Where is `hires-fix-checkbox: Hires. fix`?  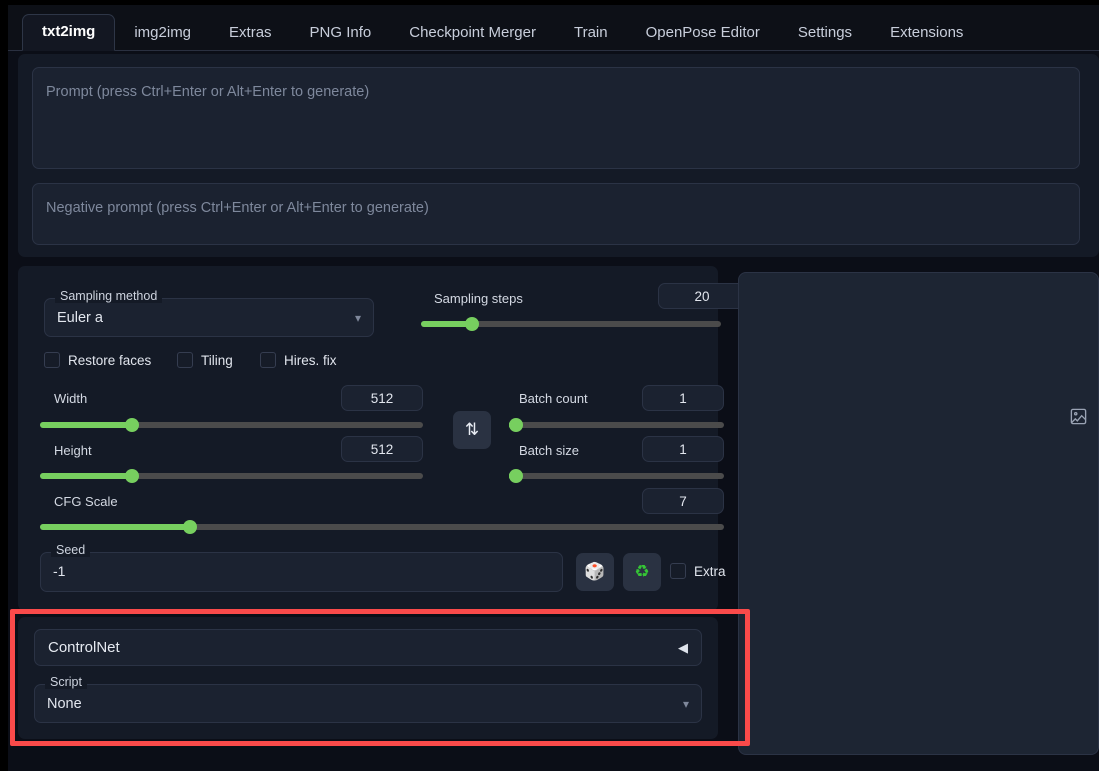 hires-fix-checkbox: Hires. fix is located at coordinates (298, 360).